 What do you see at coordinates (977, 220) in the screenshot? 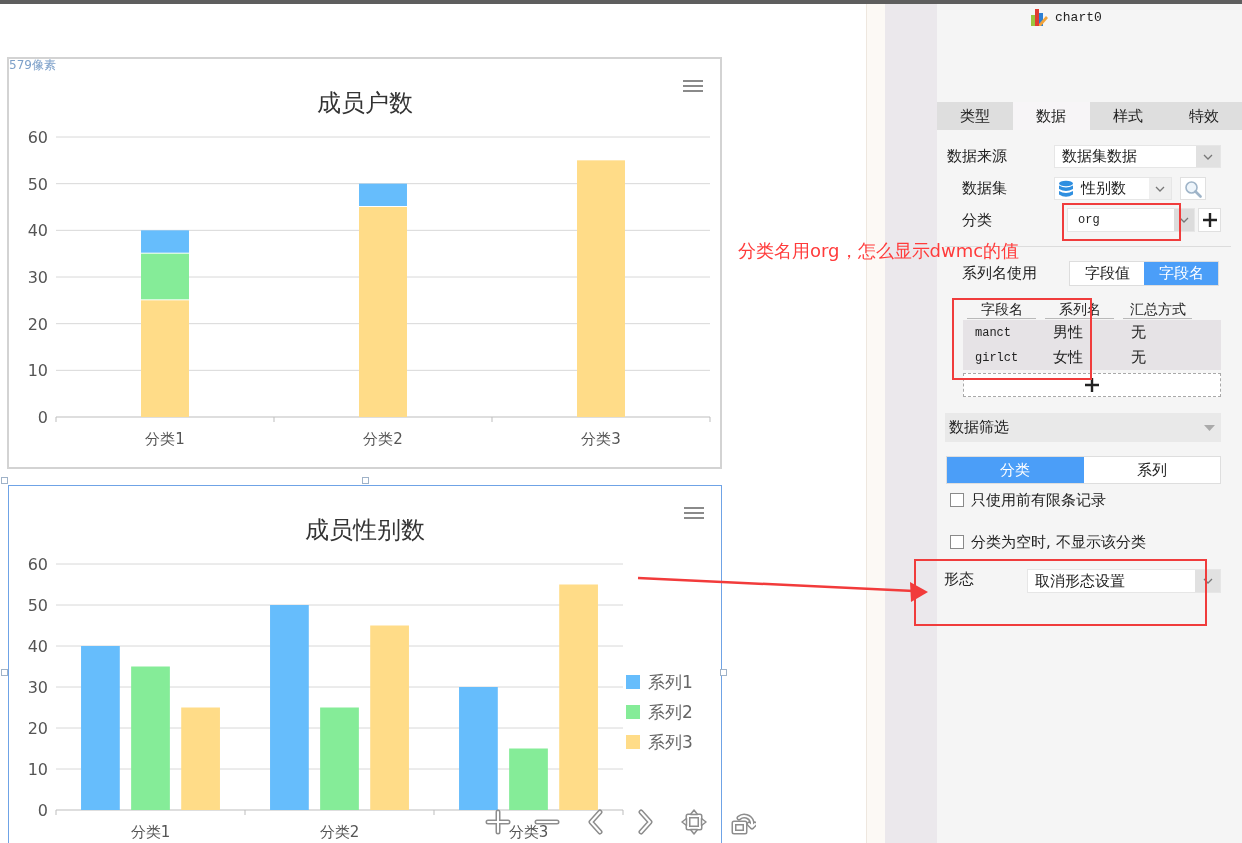
I see `field-label: 分类` at bounding box center [977, 220].